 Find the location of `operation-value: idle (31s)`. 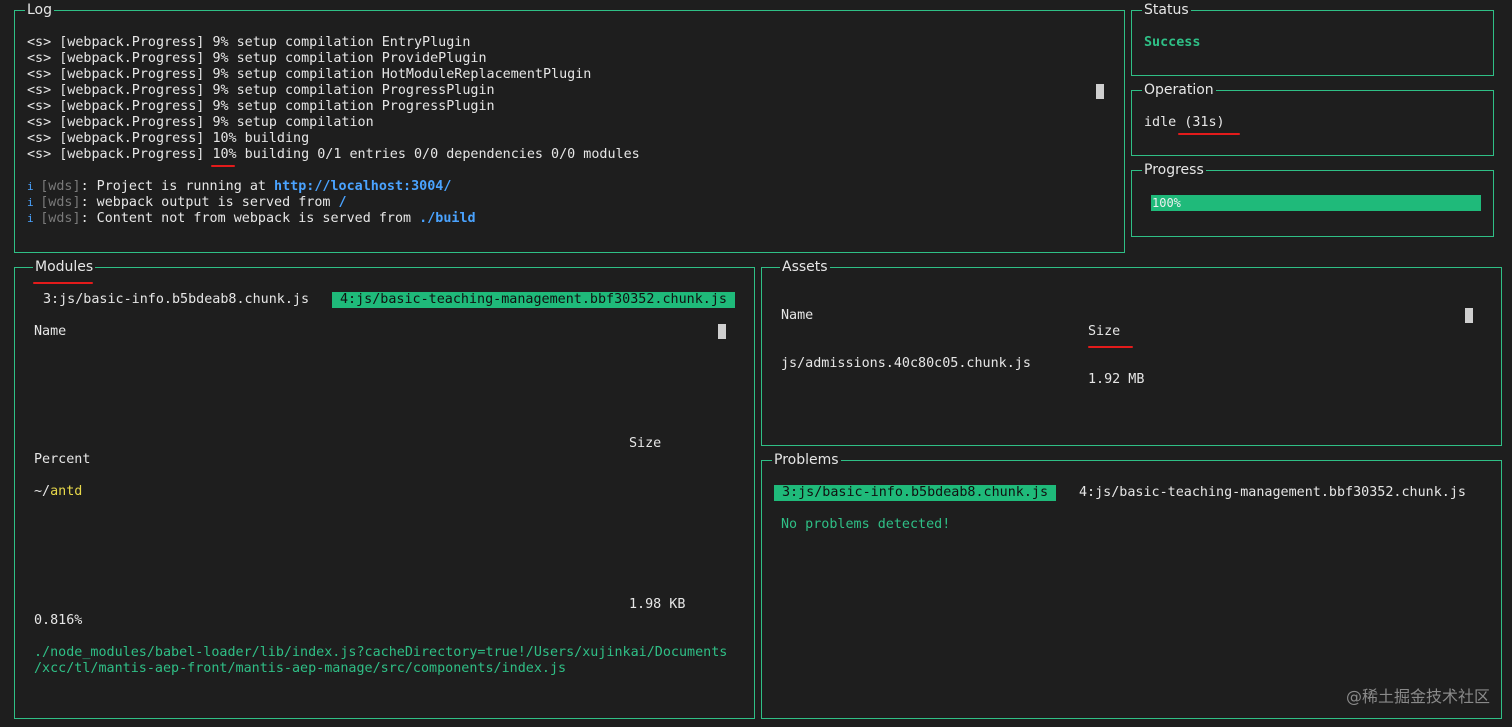

operation-value: idle (31s) is located at coordinates (1184, 122).